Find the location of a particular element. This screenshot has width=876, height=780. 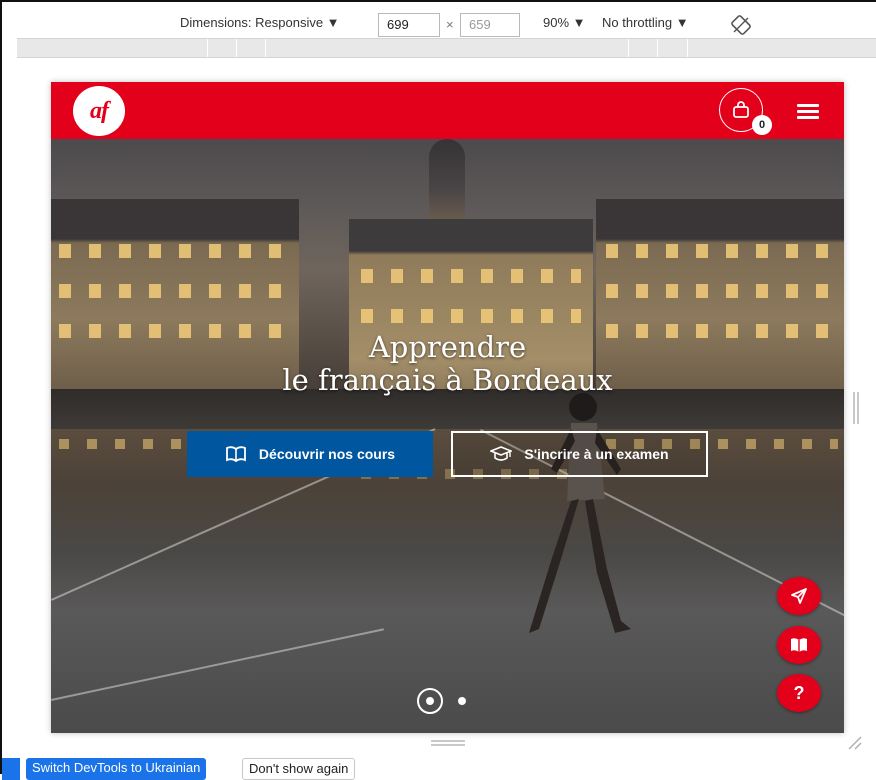

site-logo: af is located at coordinates (99, 111).